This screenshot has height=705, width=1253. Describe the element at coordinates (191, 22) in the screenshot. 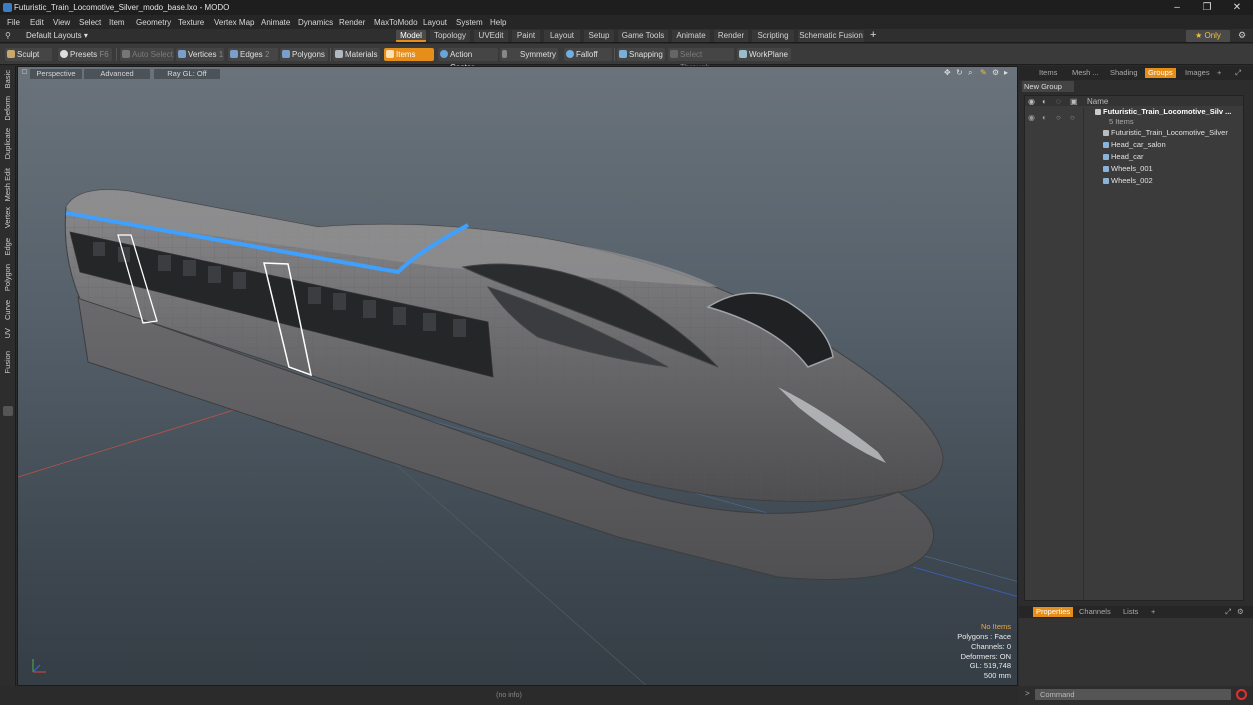

I see `menu-texture: Texture` at that location.